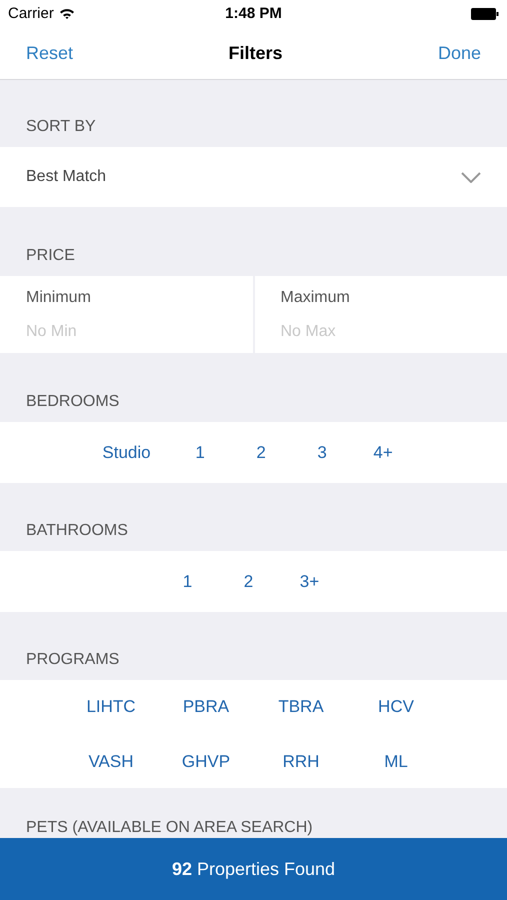 The height and width of the screenshot is (900, 507). I want to click on program-option: HCV, so click(396, 706).